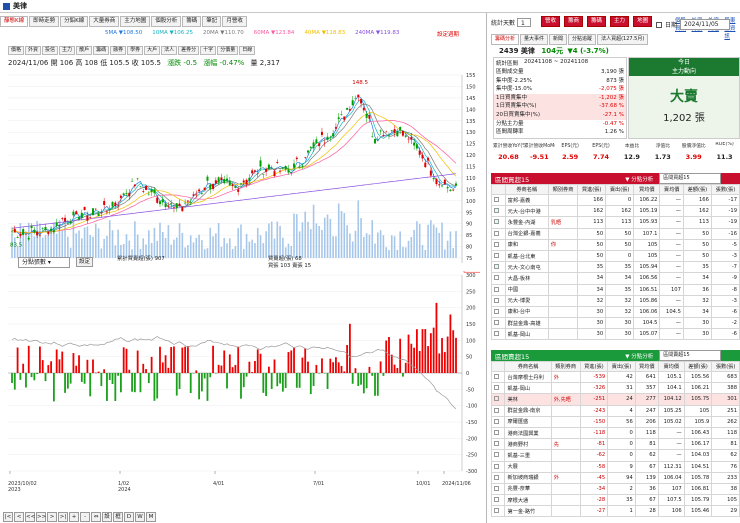  I want to click on tab-5: 個股分析, so click(166, 21).